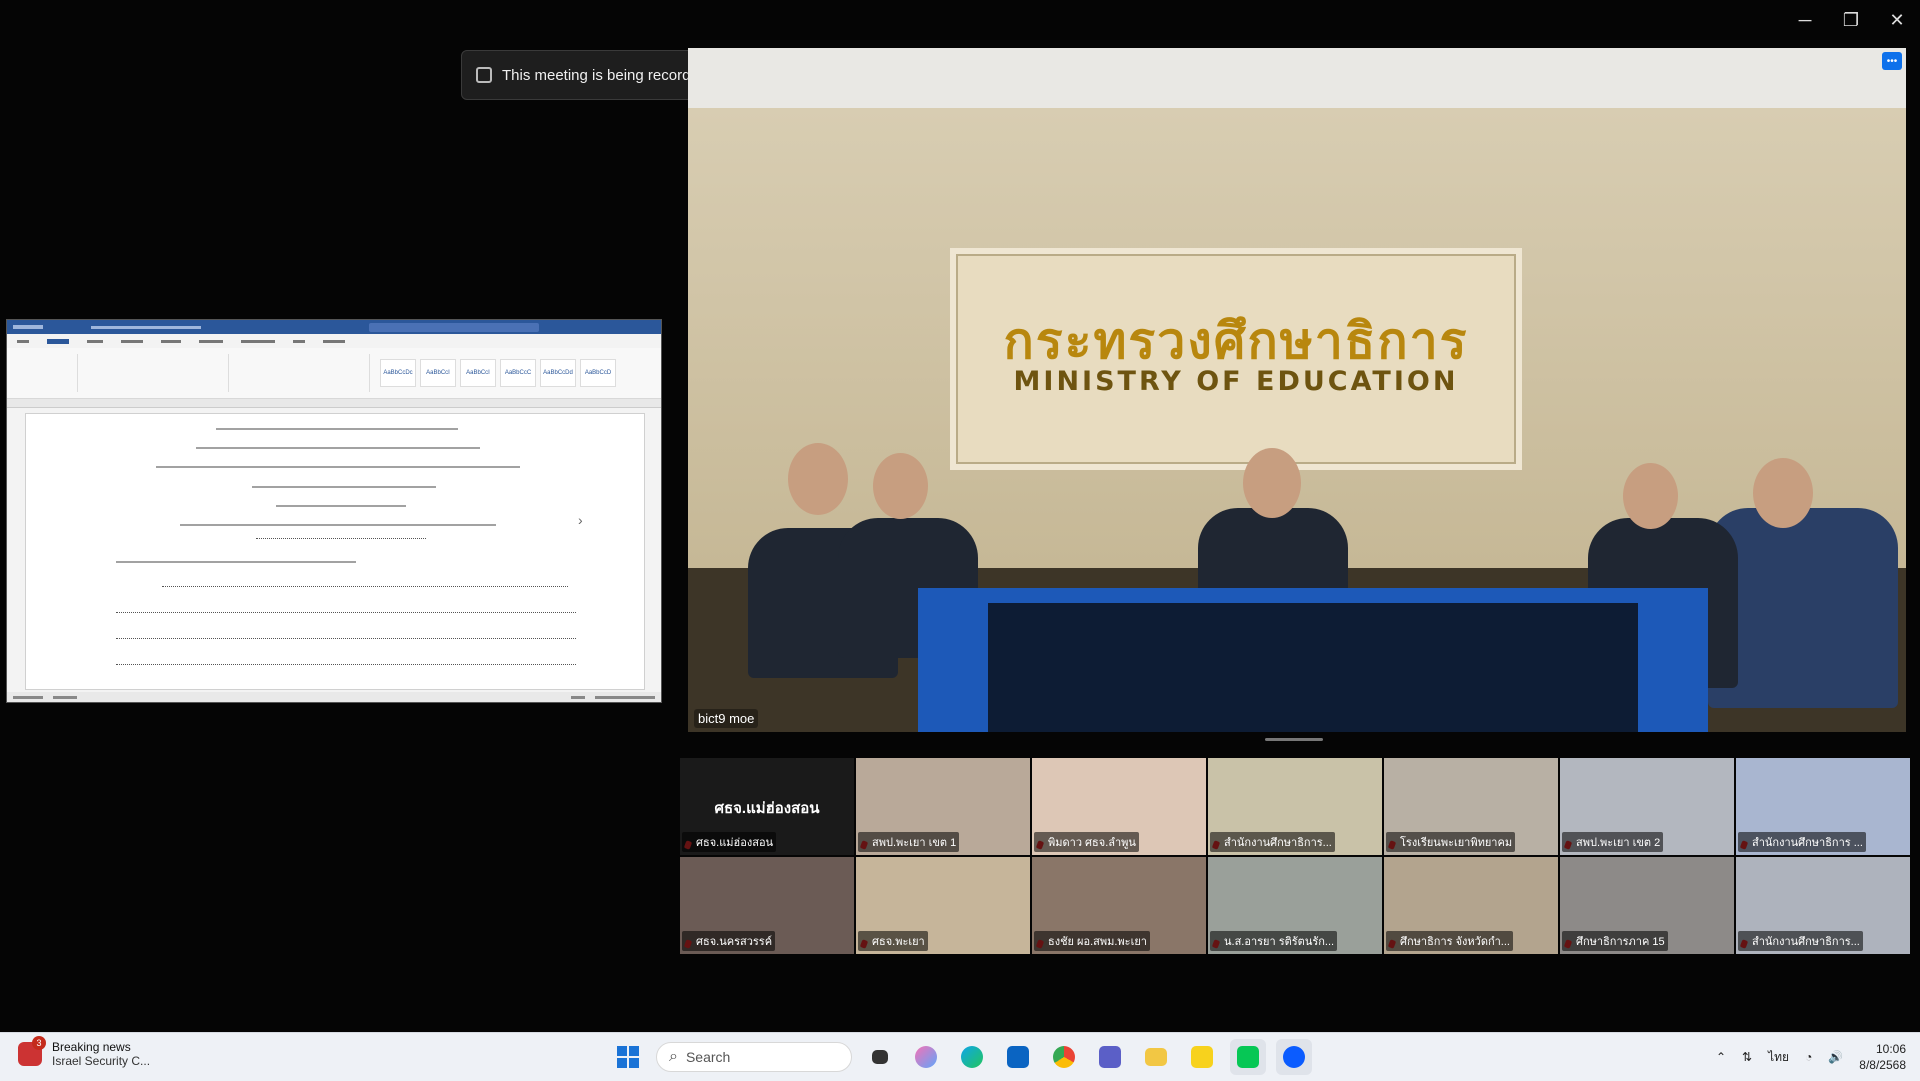  Describe the element at coordinates (32, 1051) in the screenshot. I see `news-icon: 3` at that location.